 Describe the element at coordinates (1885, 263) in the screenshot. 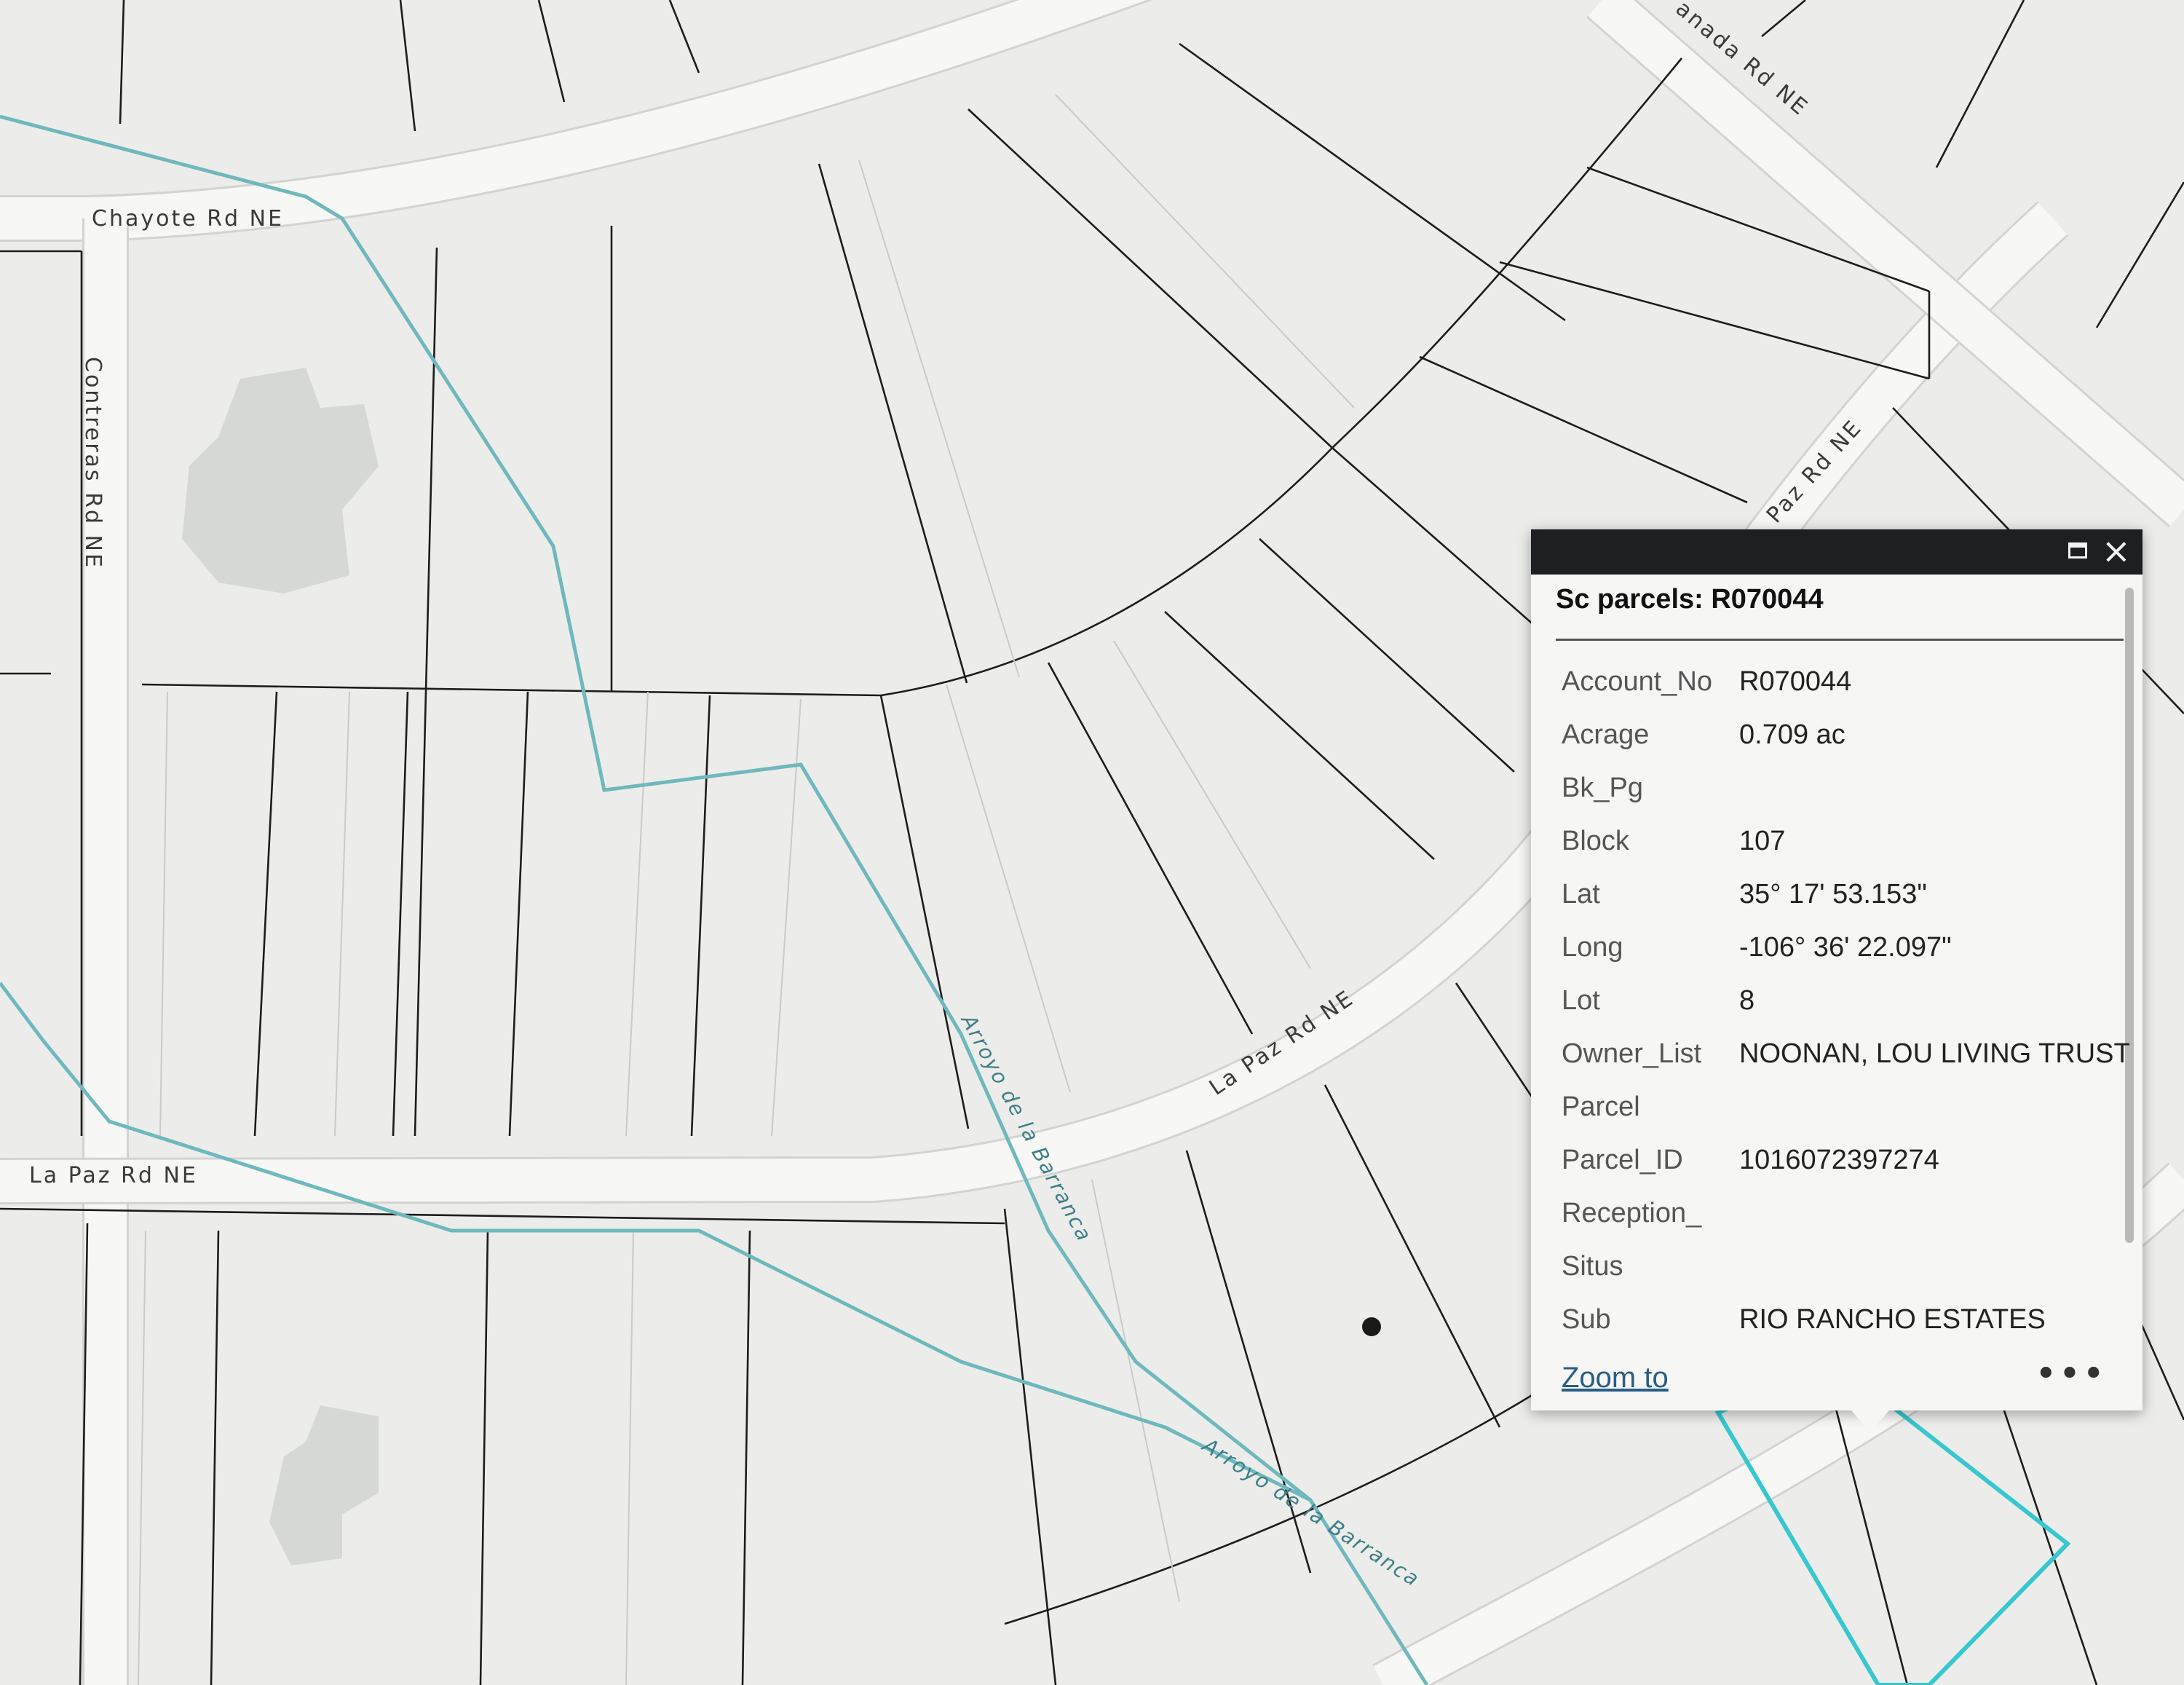

I see `canada-road` at that location.